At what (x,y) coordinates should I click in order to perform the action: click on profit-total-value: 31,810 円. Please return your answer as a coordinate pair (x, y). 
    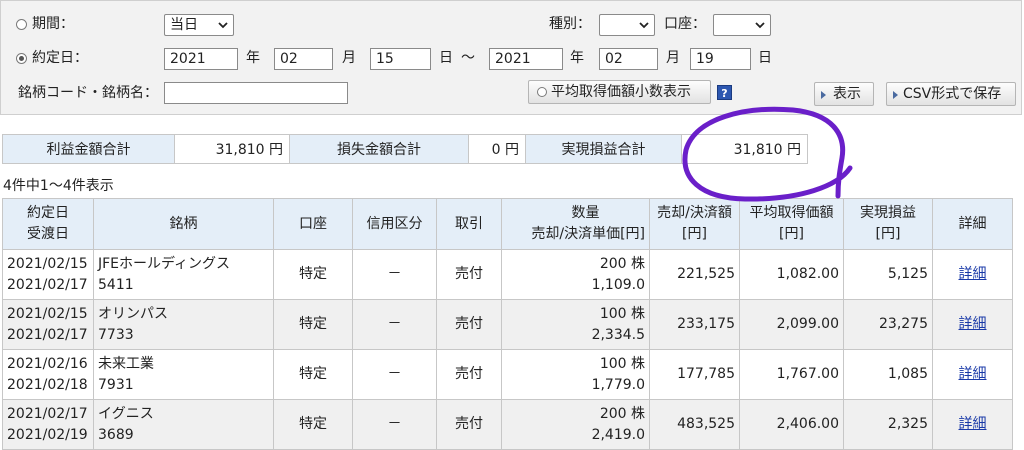
    Looking at the image, I should click on (232, 149).